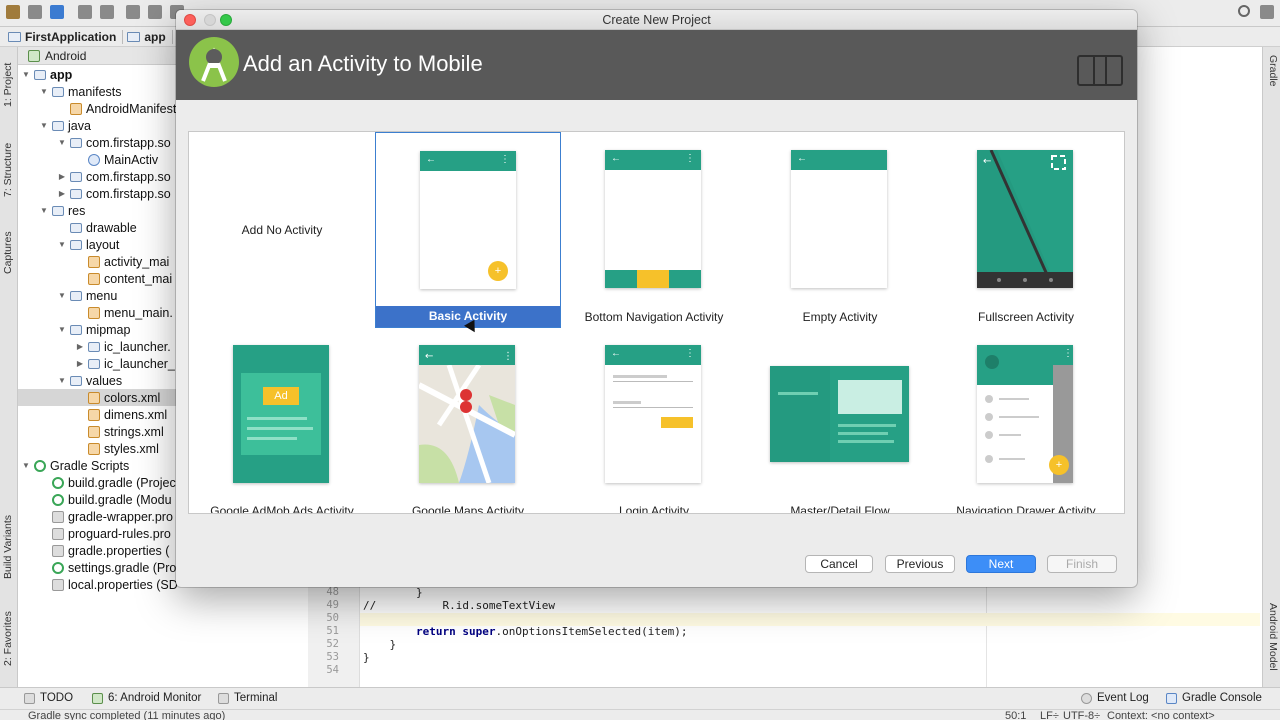  I want to click on cancel-button: Cancel, so click(839, 564).